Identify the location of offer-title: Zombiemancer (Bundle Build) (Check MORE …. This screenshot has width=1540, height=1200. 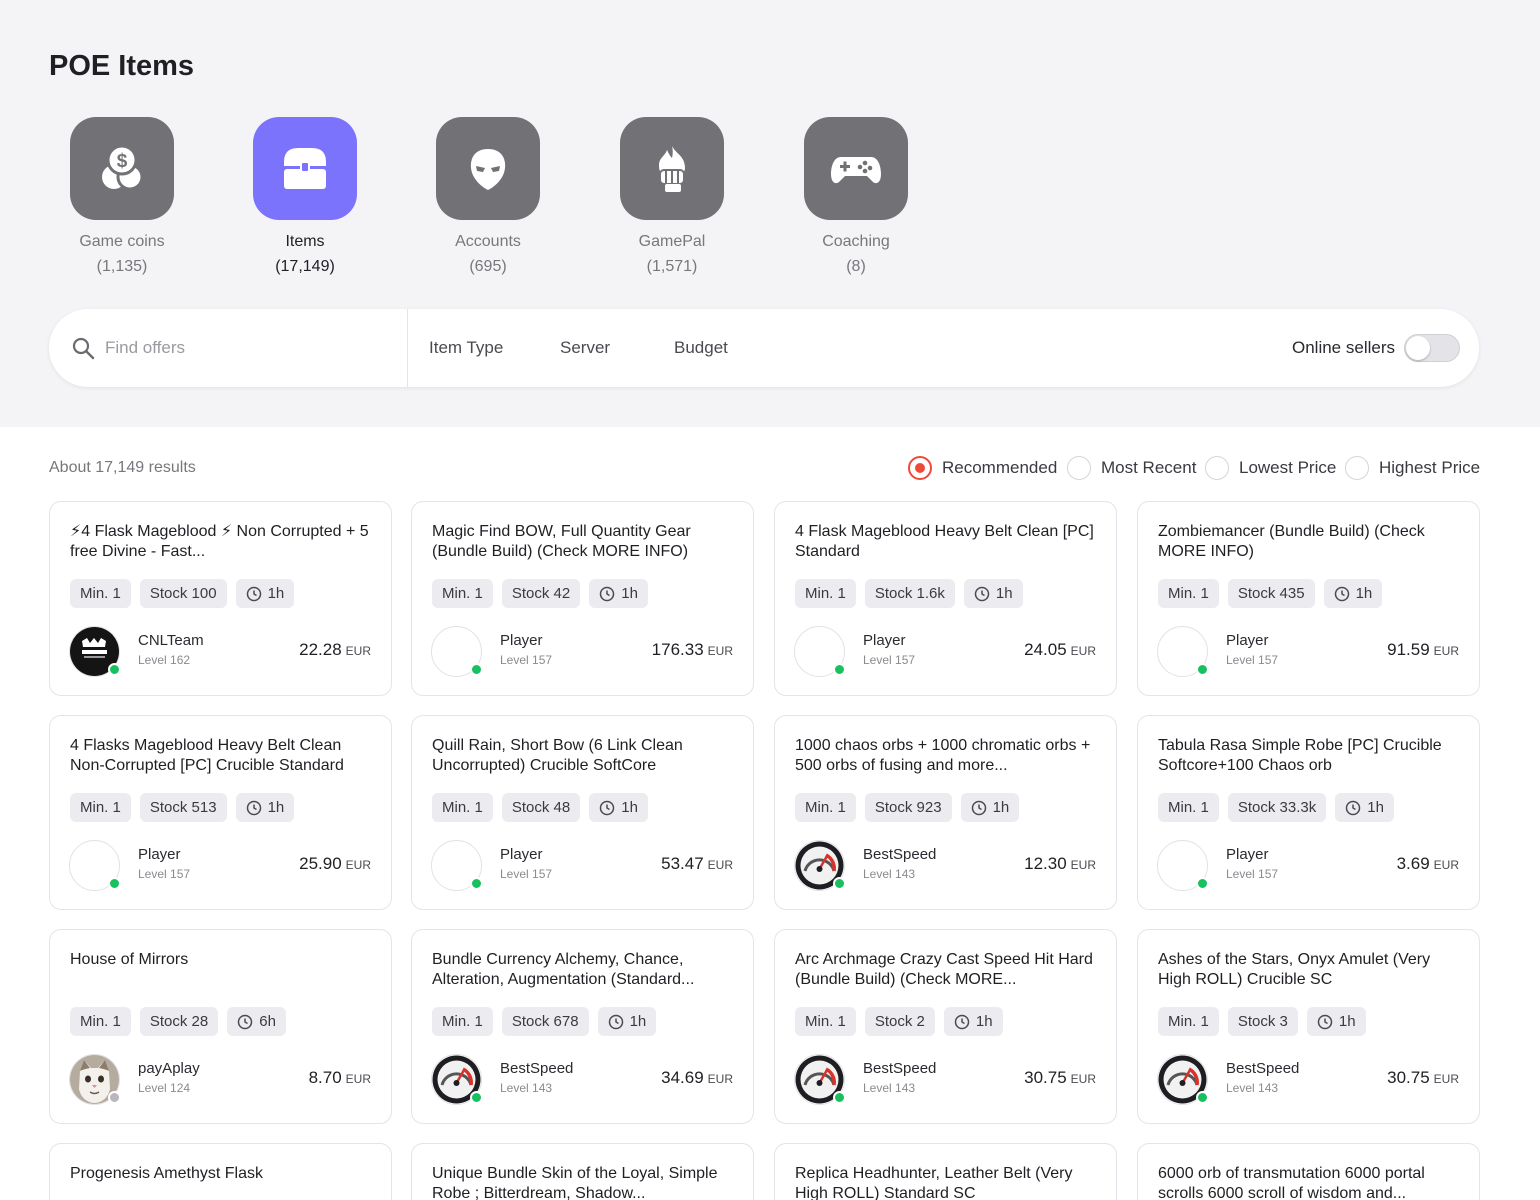
(1310, 542).